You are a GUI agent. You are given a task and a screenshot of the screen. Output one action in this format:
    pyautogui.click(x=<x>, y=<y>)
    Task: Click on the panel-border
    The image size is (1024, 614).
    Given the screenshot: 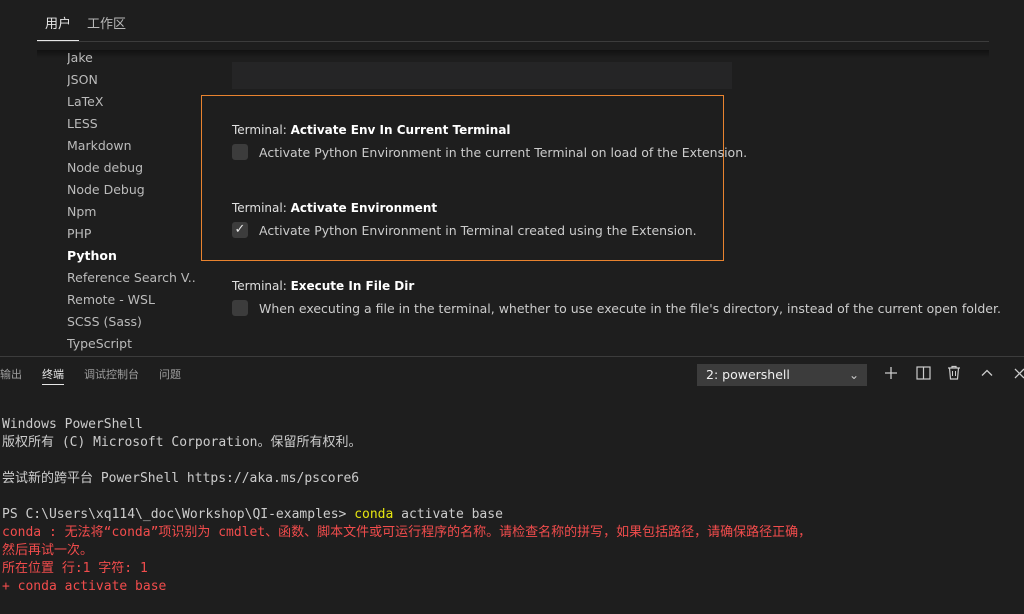 What is the action you would take?
    pyautogui.click(x=512, y=356)
    